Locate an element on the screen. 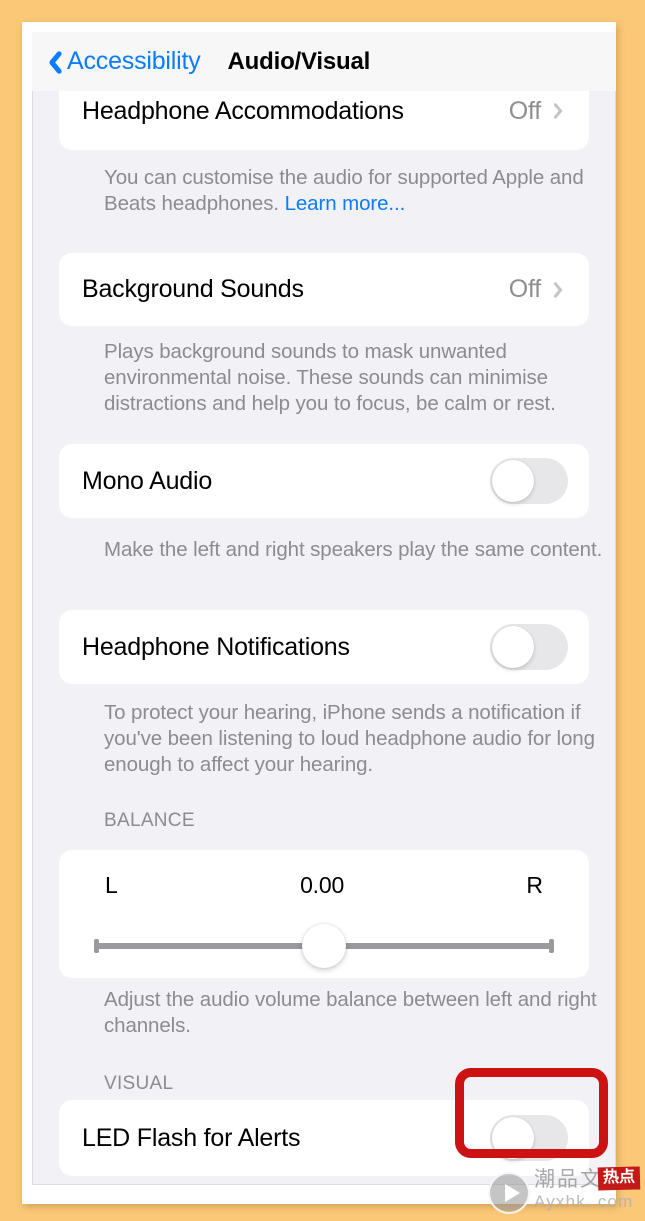 This screenshot has height=1221, width=645. play-circle-icon is located at coordinates (509, 1193).